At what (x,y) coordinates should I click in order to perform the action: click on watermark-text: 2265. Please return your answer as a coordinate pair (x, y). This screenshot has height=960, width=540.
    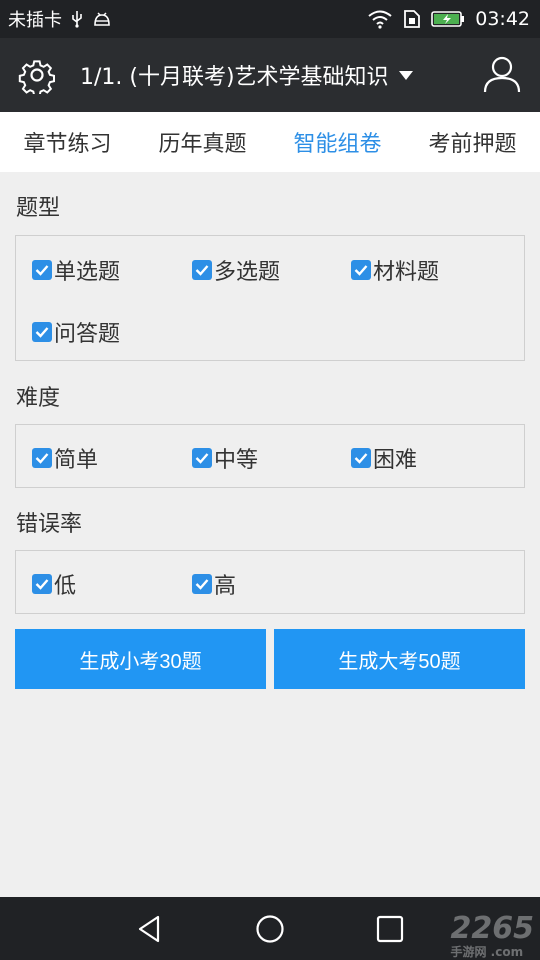
    Looking at the image, I should click on (492, 928).